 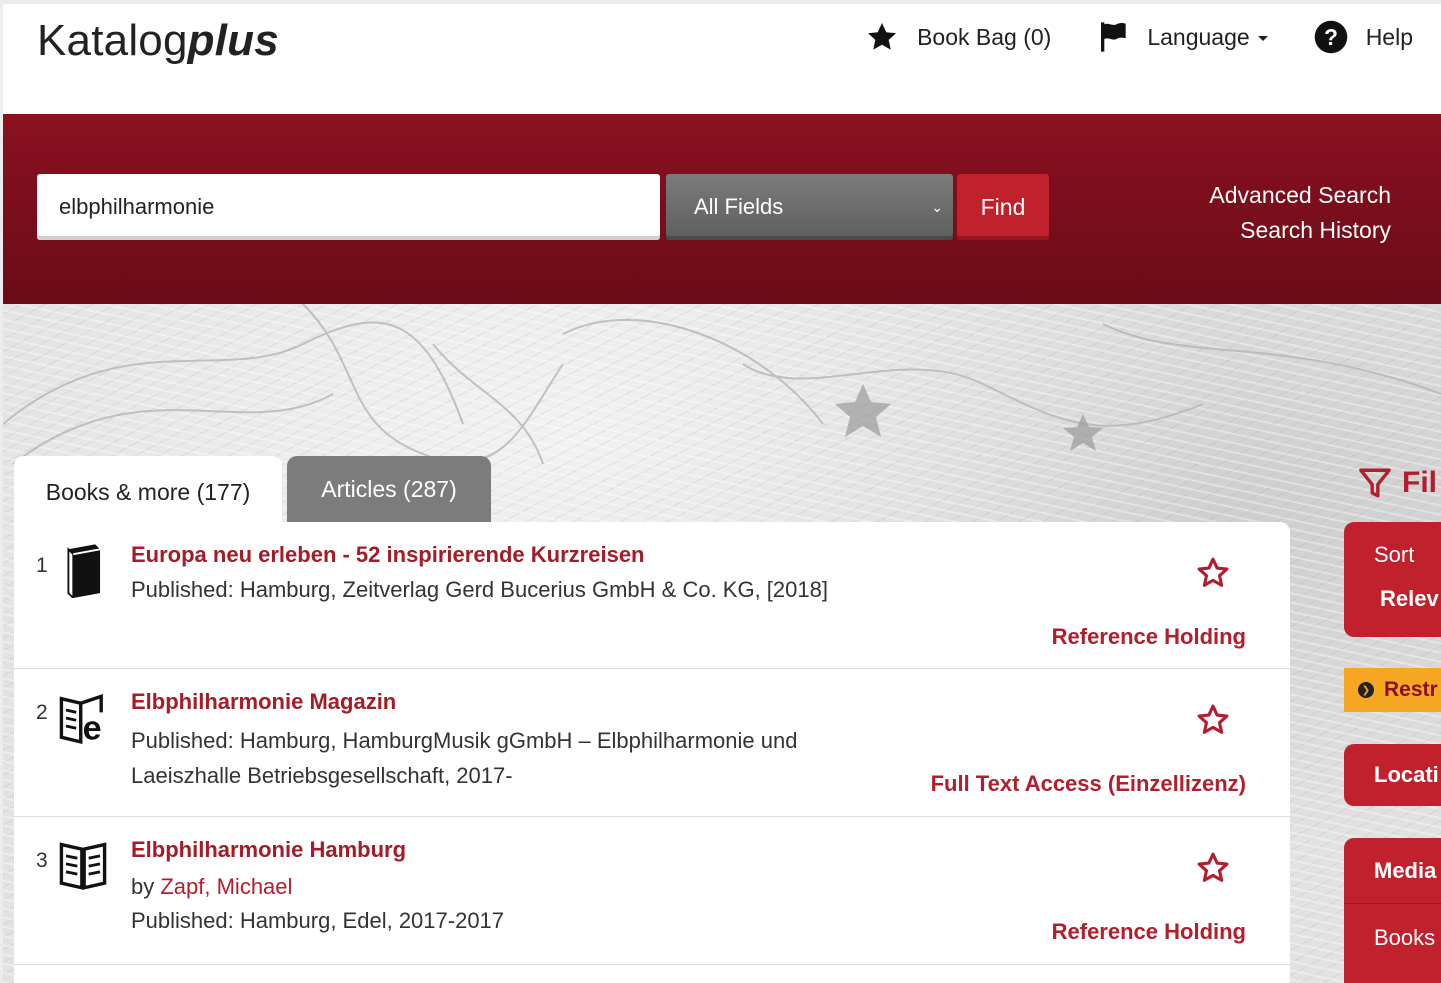 What do you see at coordinates (348, 207) in the screenshot?
I see `search-input` at bounding box center [348, 207].